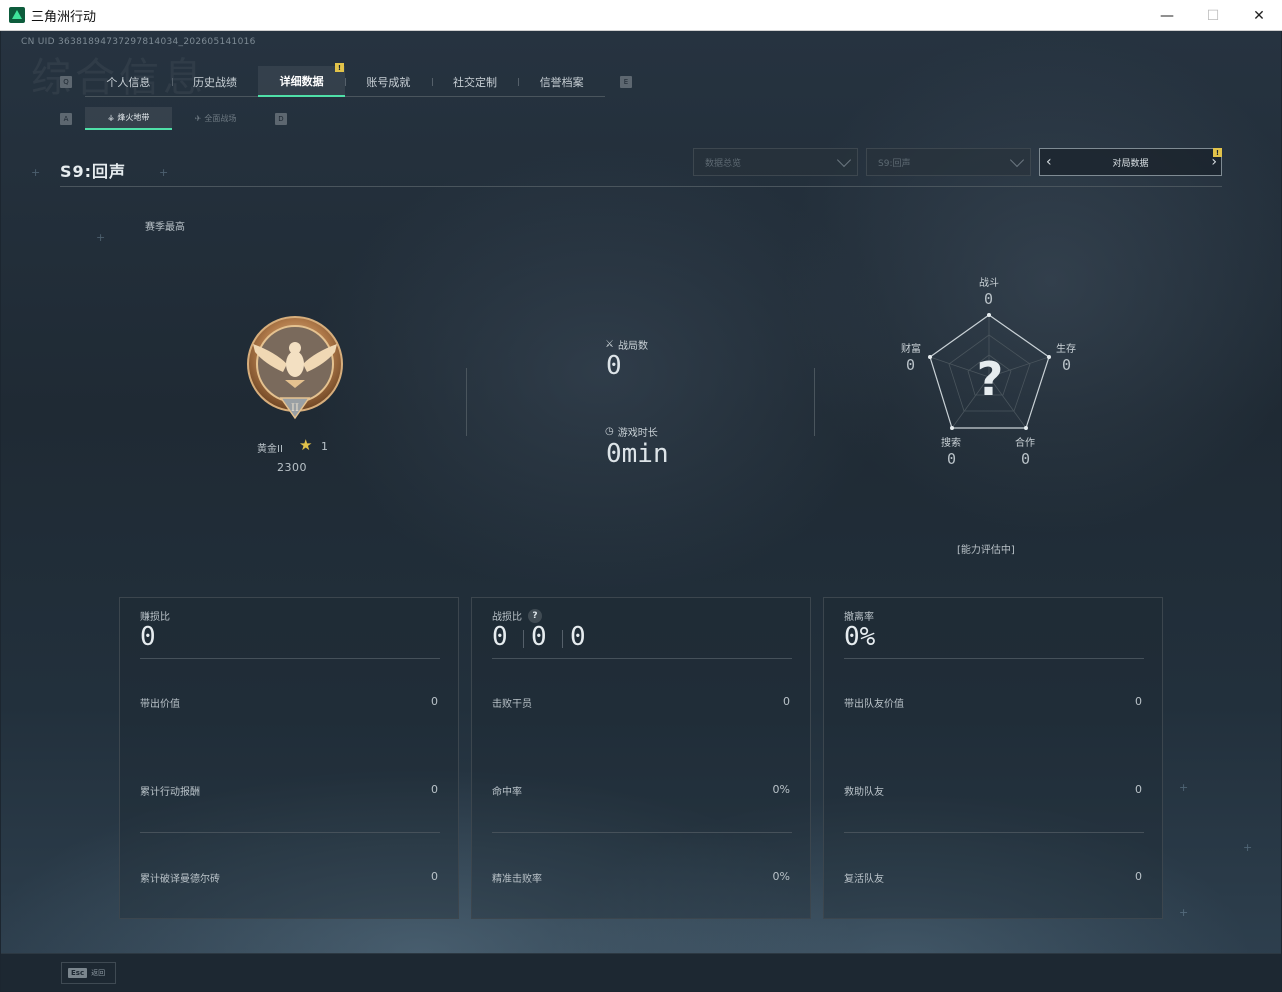 Image resolution: width=1282 pixels, height=992 pixels. I want to click on card-main-value: 0%, so click(860, 637).